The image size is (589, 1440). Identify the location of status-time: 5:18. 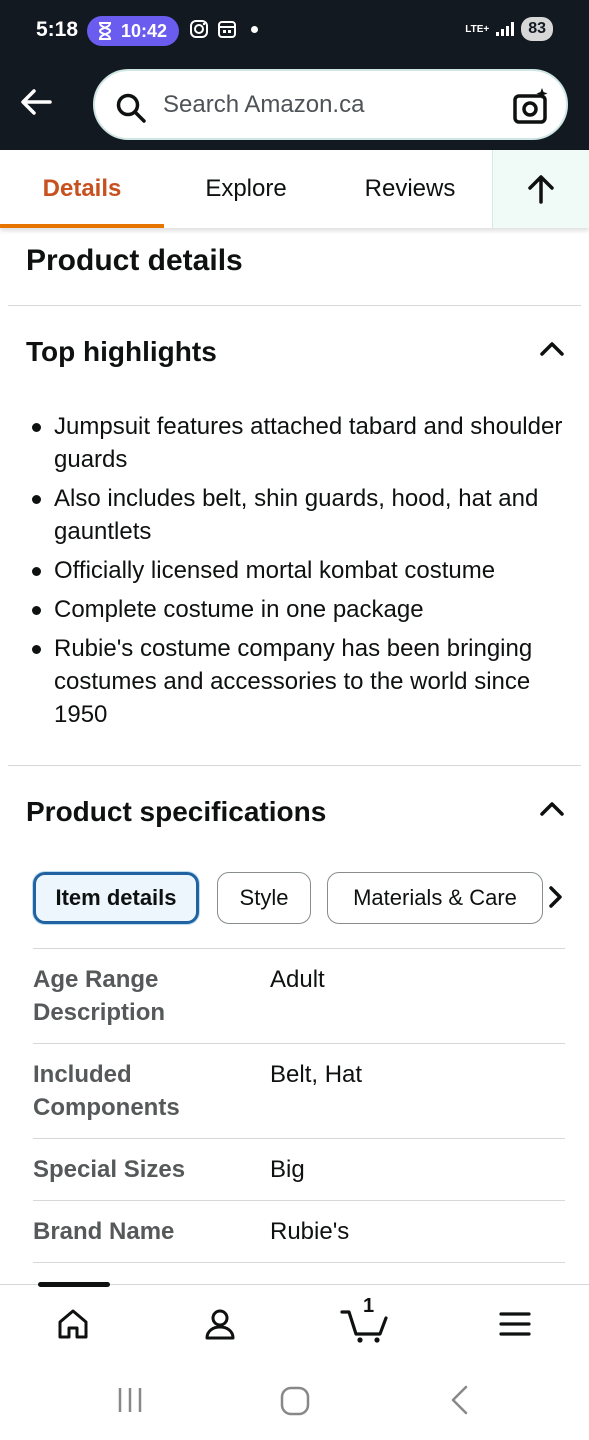
(57, 29).